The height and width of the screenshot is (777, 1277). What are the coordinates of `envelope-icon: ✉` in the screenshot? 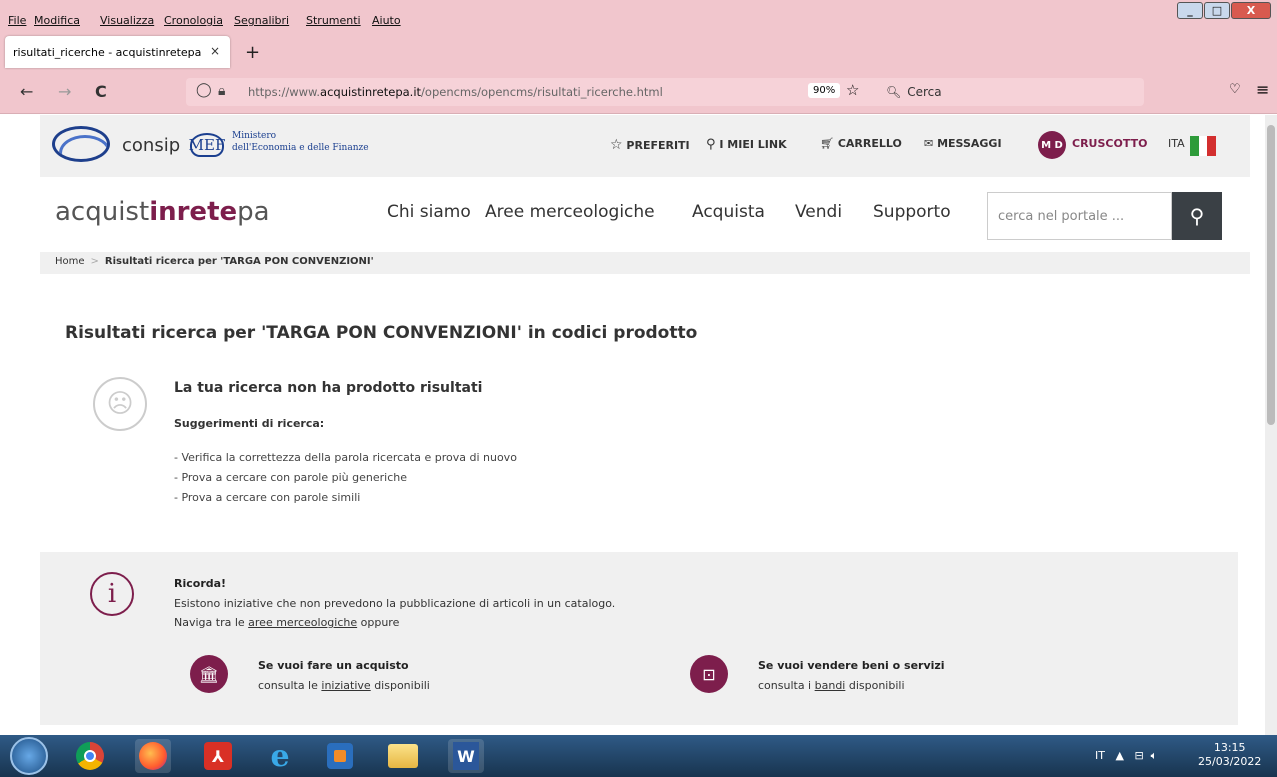 It's located at (929, 143).